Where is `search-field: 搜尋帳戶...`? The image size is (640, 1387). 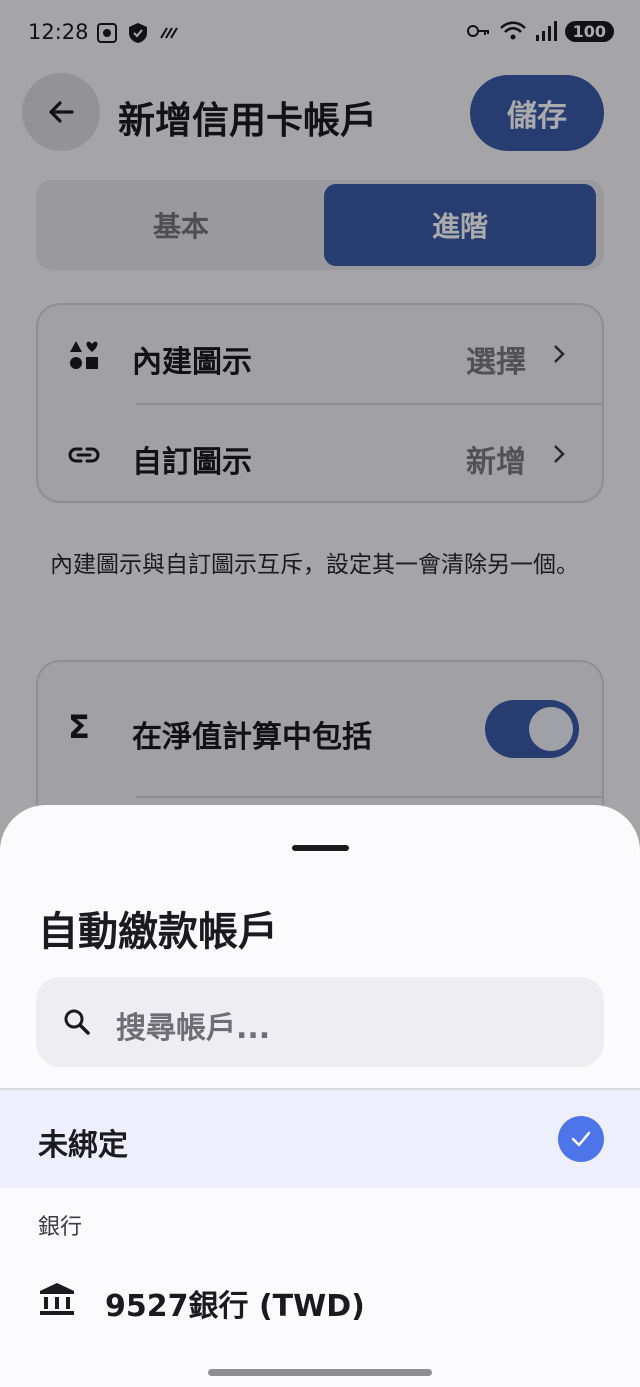
search-field: 搜尋帳戶... is located at coordinates (320, 1022).